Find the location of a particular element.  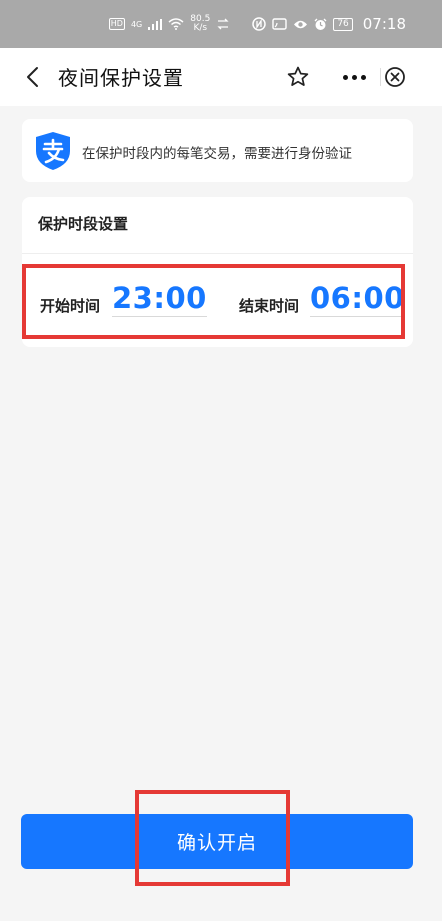

hd-indicator: HD is located at coordinates (116, 24).